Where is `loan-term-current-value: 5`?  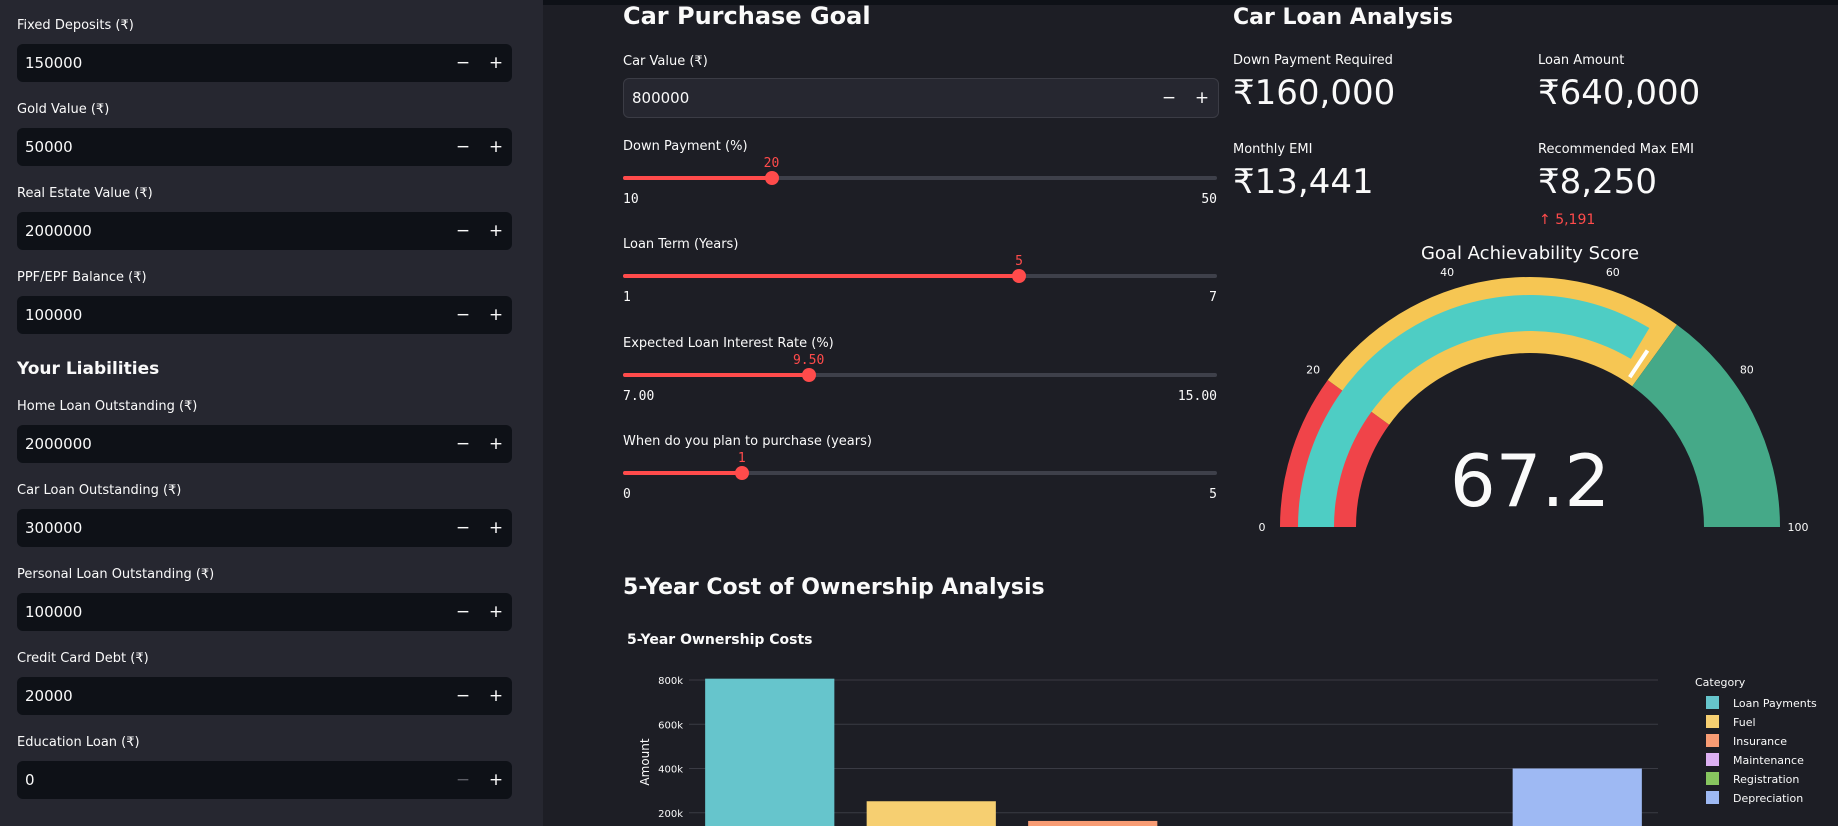
loan-term-current-value: 5 is located at coordinates (1019, 261).